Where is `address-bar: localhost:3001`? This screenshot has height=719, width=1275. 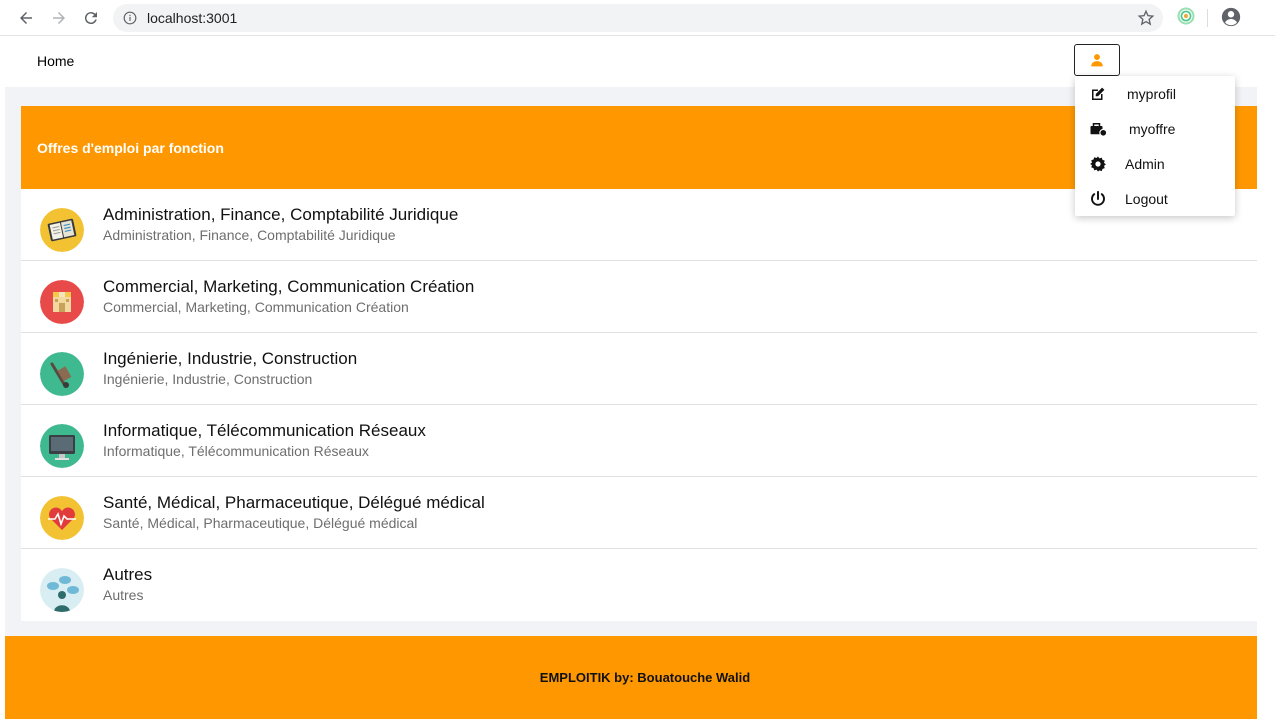 address-bar: localhost:3001 is located at coordinates (638, 18).